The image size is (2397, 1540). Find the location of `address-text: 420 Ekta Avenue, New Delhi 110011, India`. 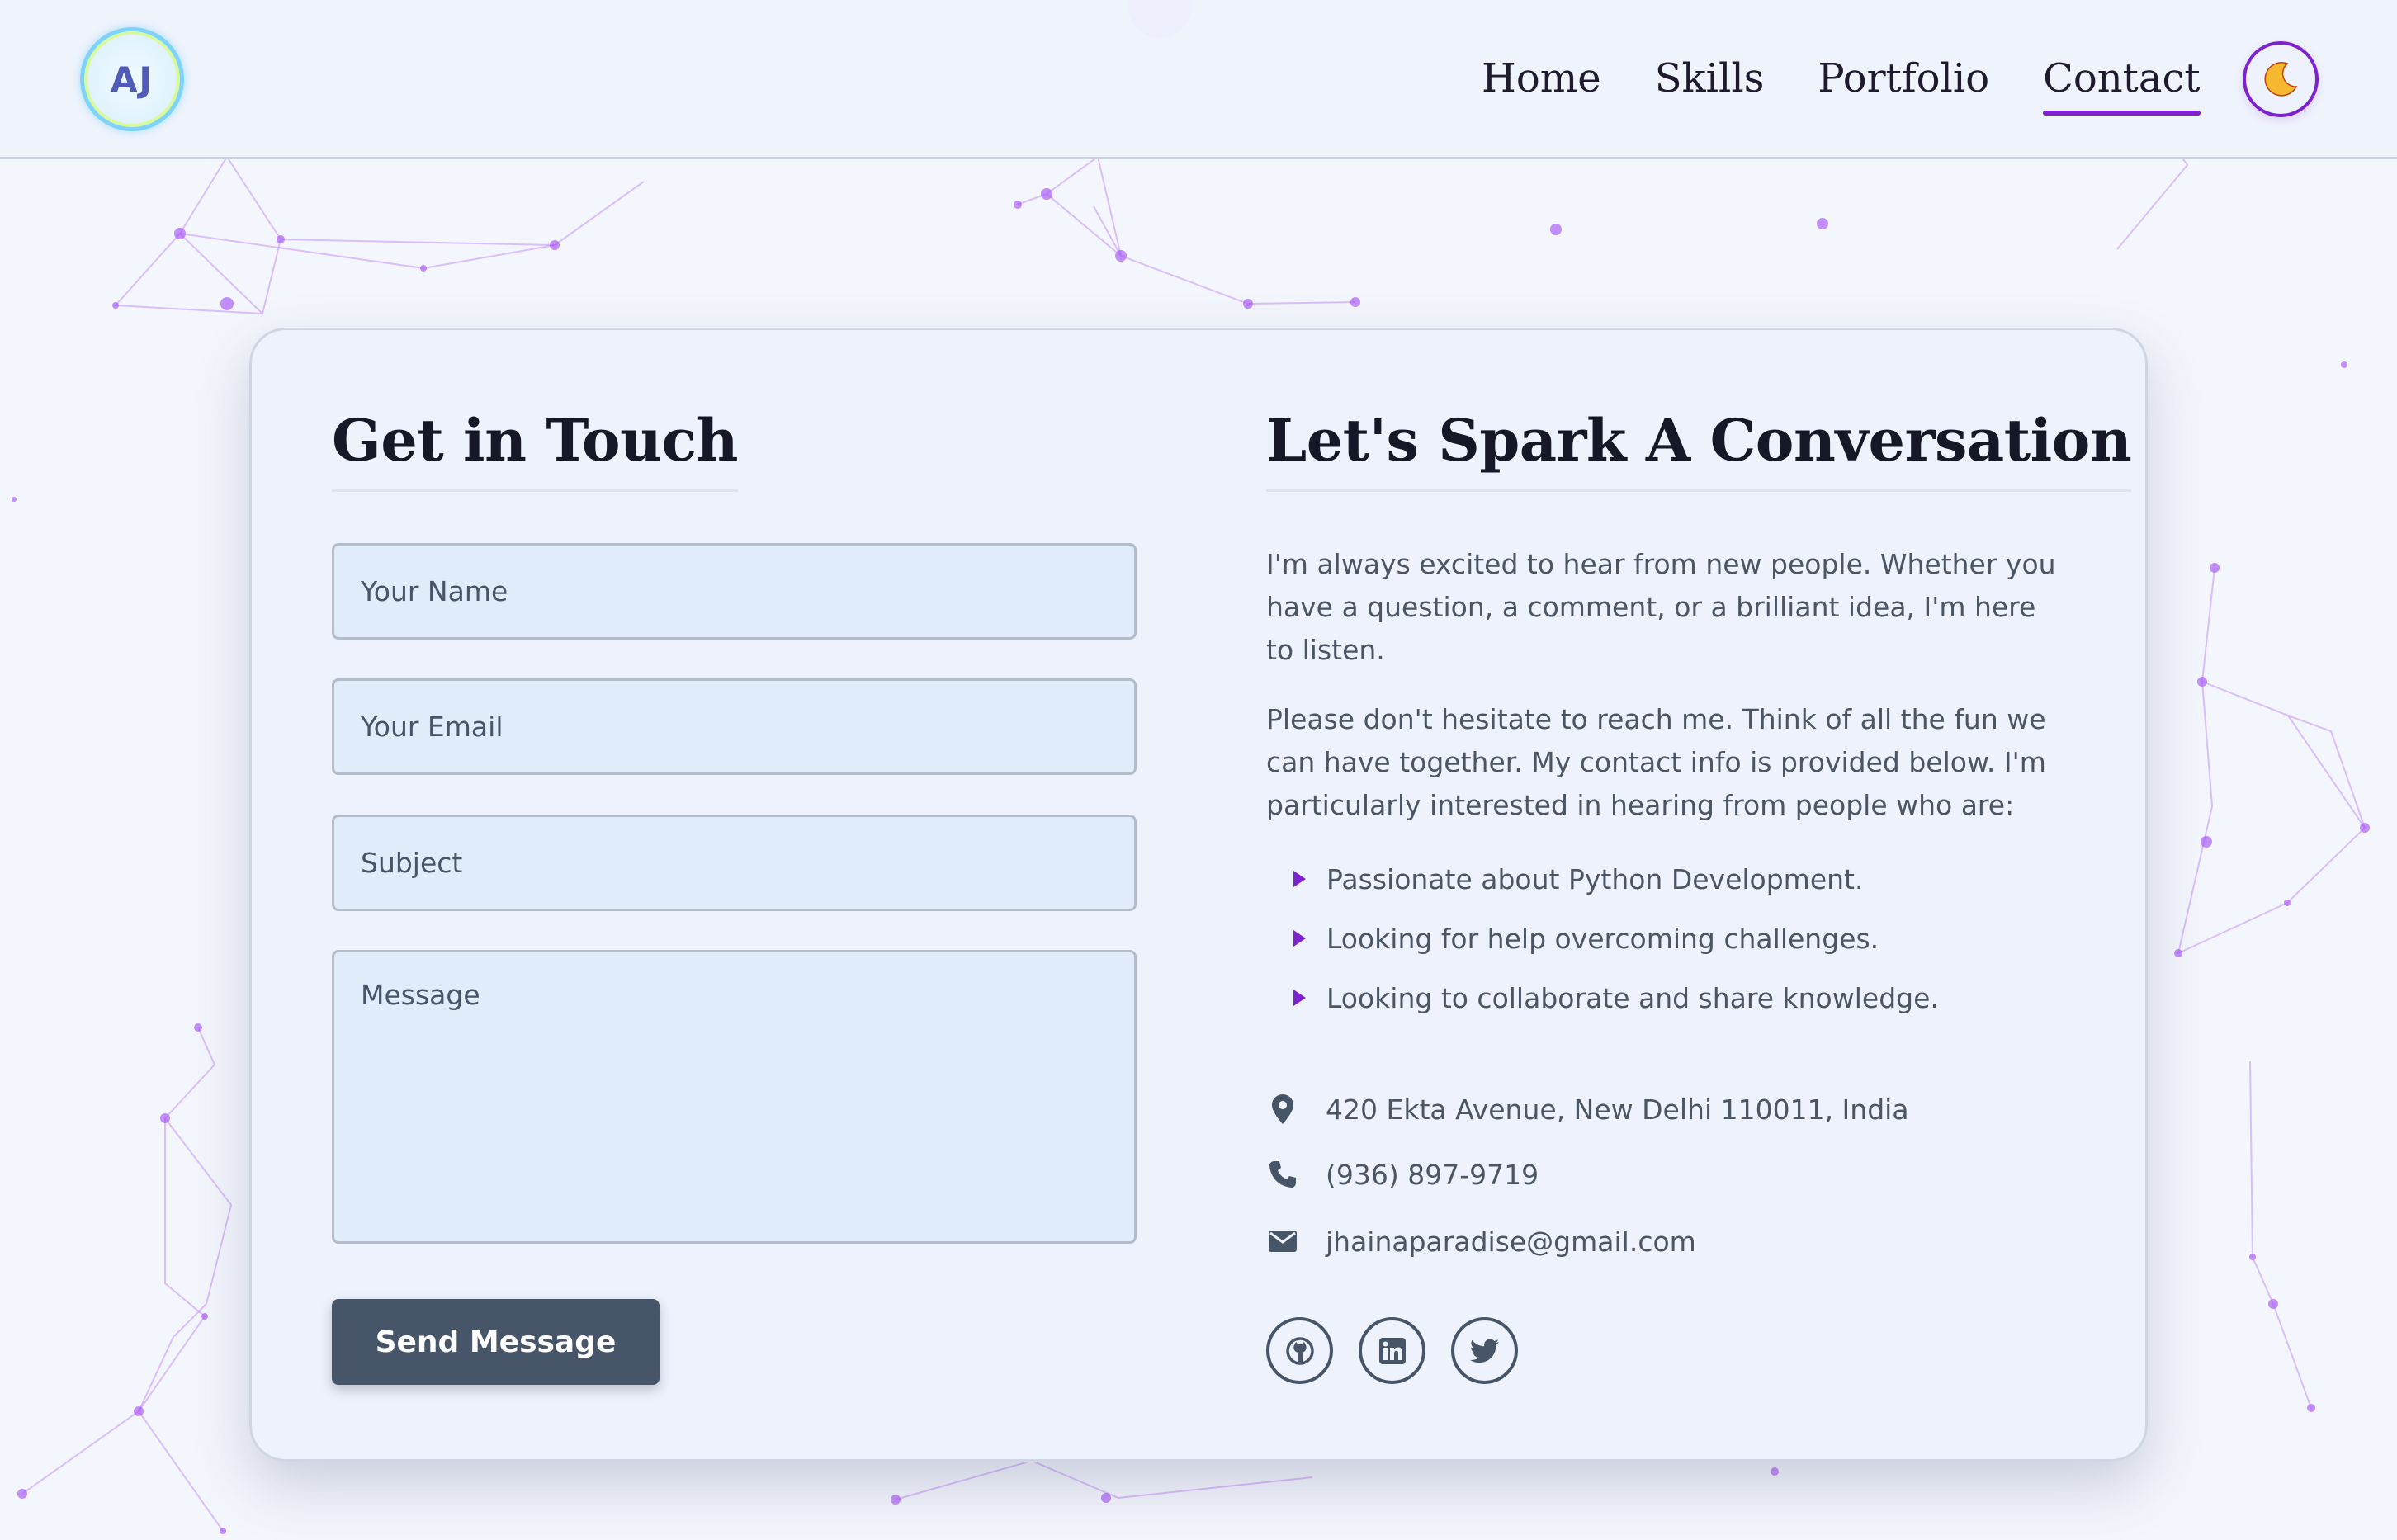

address-text: 420 Ekta Avenue, New Delhi 110011, India is located at coordinates (1618, 1109).